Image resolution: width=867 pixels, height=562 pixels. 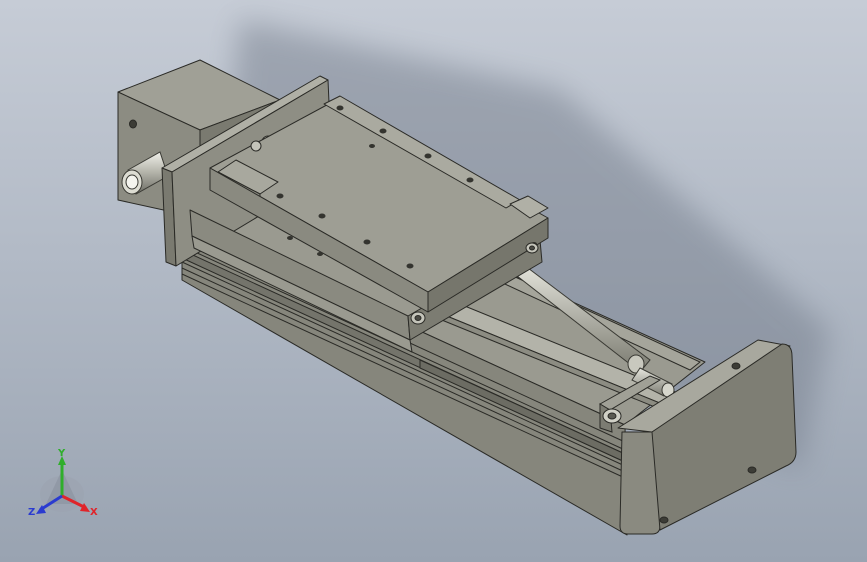 What do you see at coordinates (94, 512) in the screenshot?
I see `x-axis-label: X` at bounding box center [94, 512].